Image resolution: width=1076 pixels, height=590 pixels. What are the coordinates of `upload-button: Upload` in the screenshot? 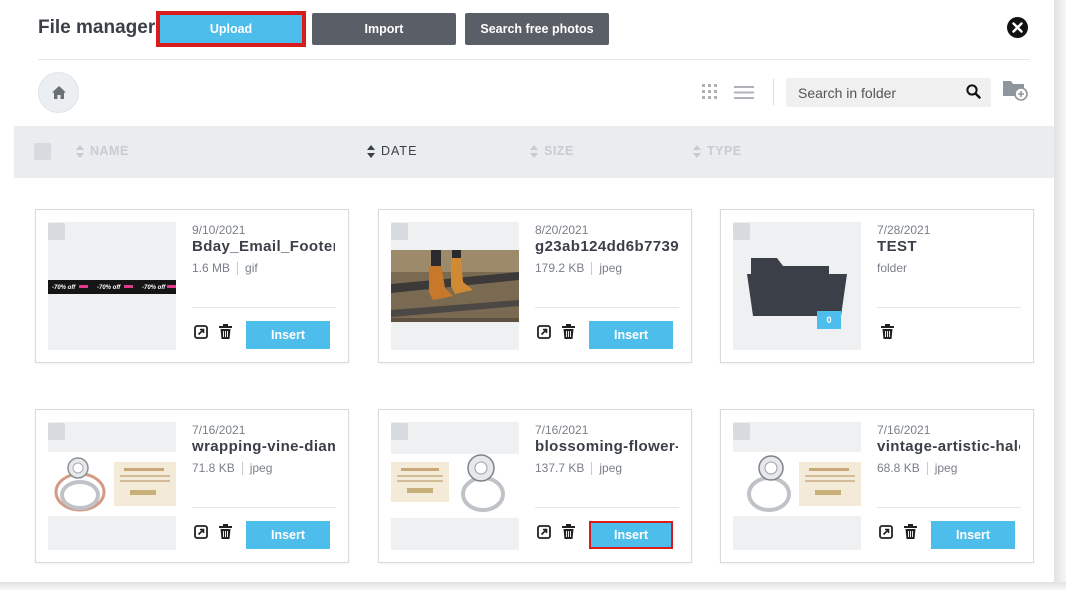 It's located at (231, 29).